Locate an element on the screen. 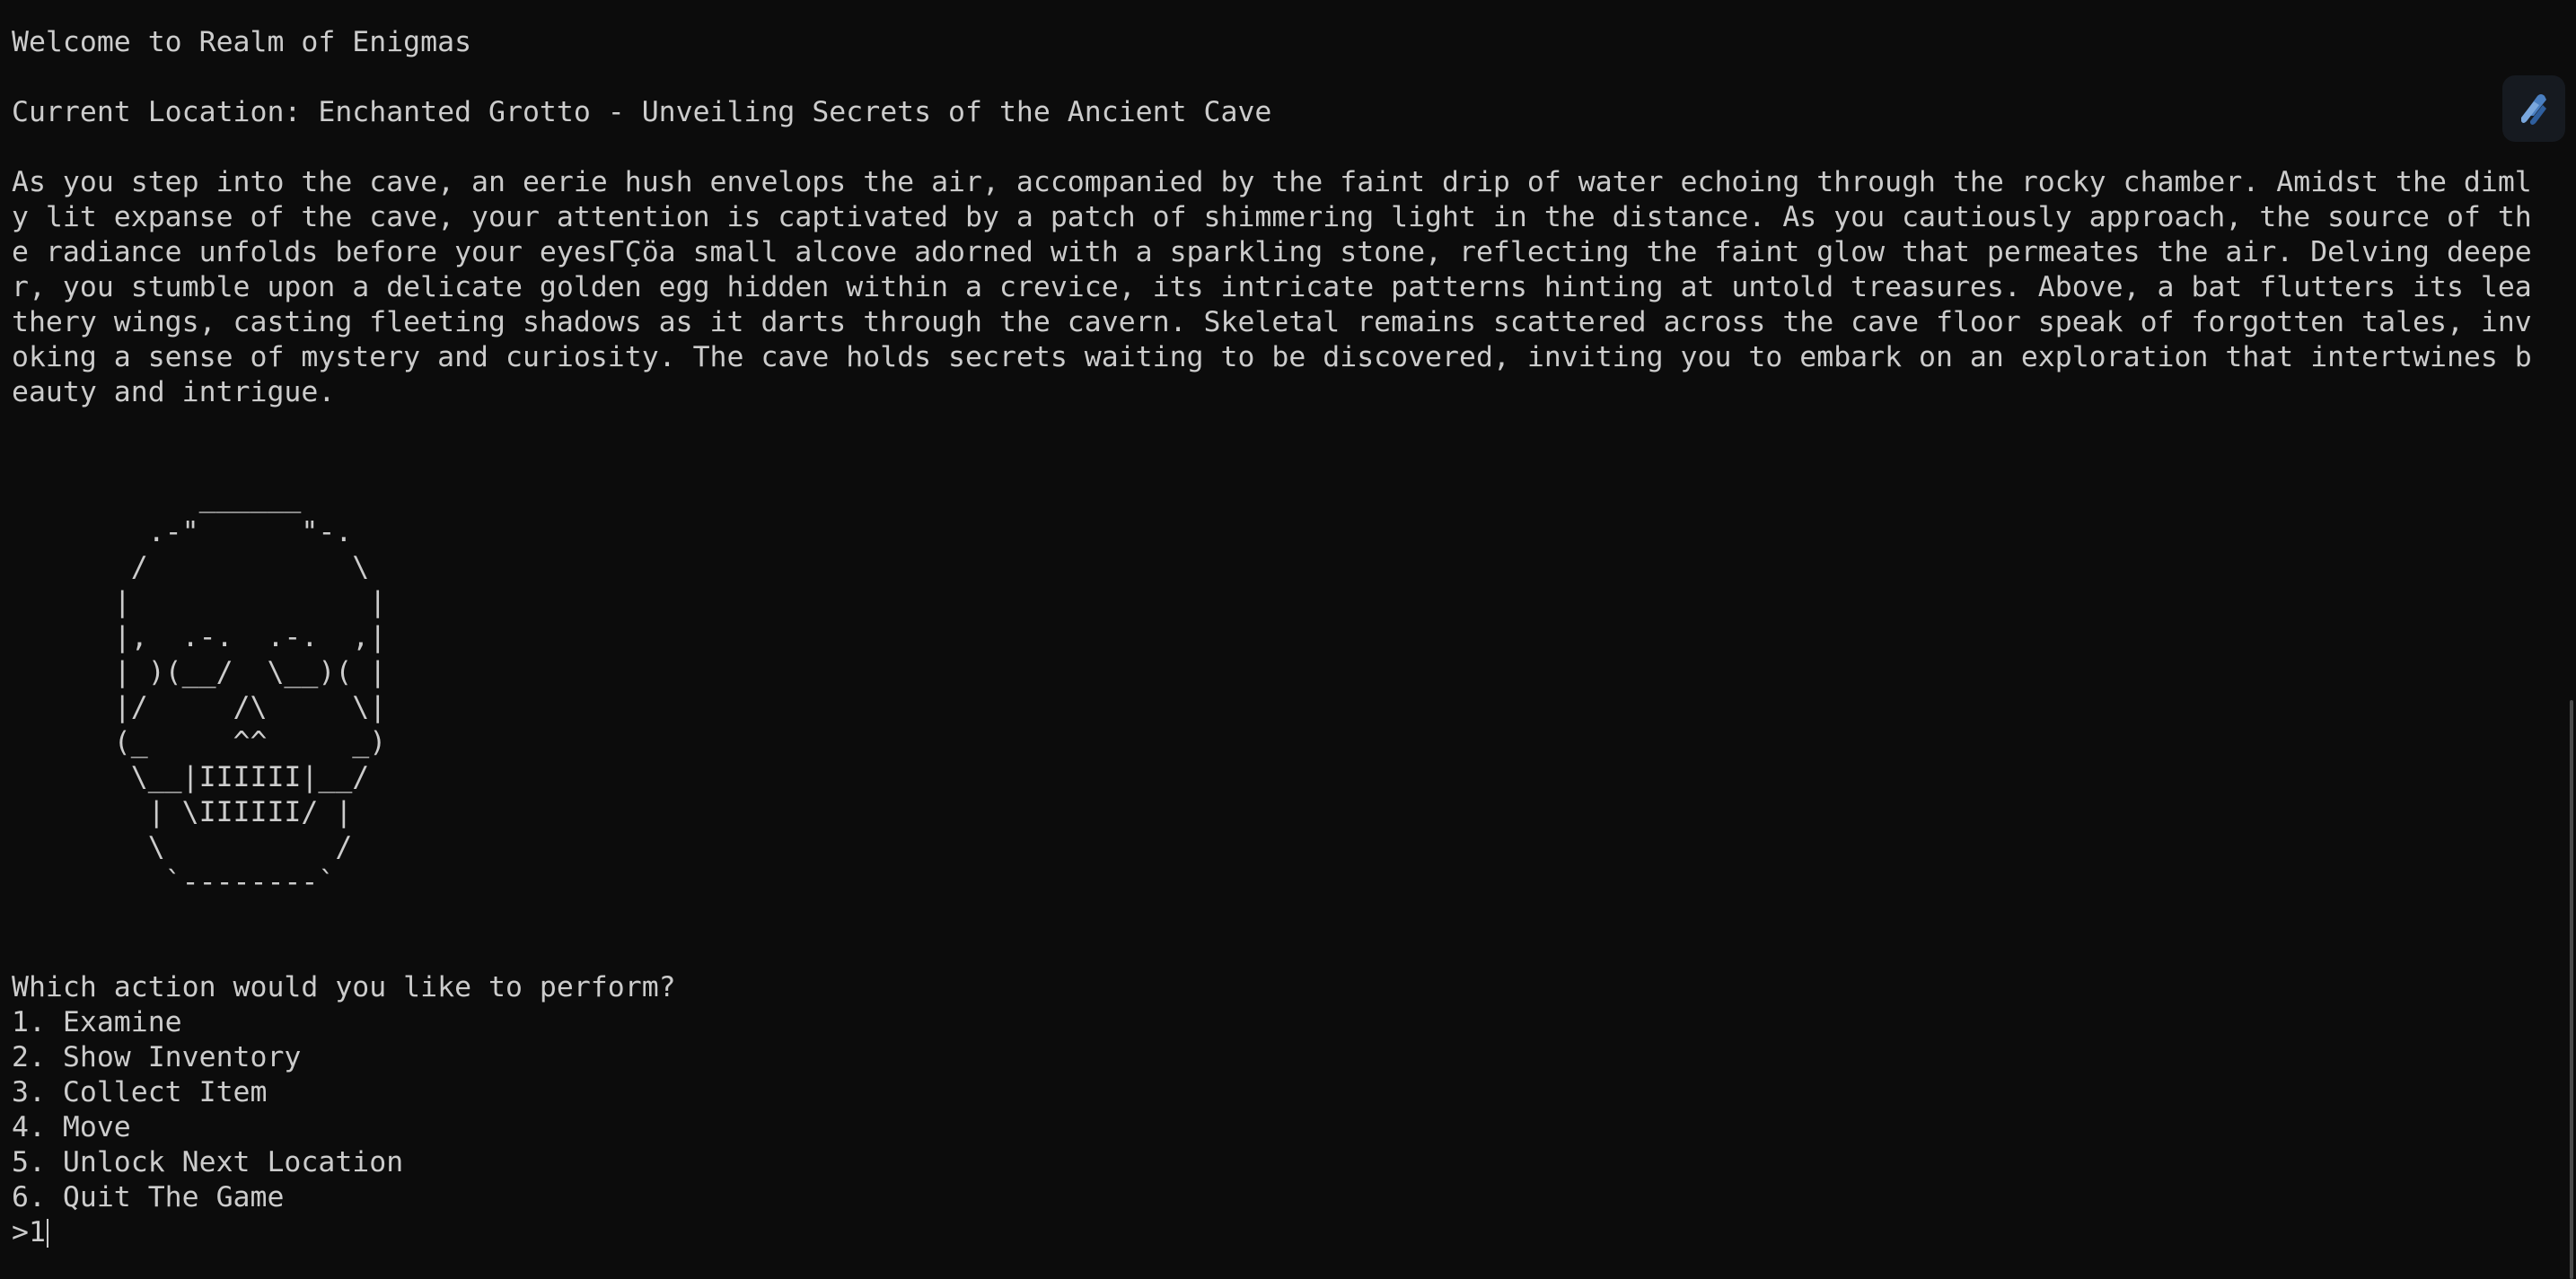 The image size is (2576, 1279). menu-option-unlock-next-location: 5. Unlock Next Location is located at coordinates (208, 1162).